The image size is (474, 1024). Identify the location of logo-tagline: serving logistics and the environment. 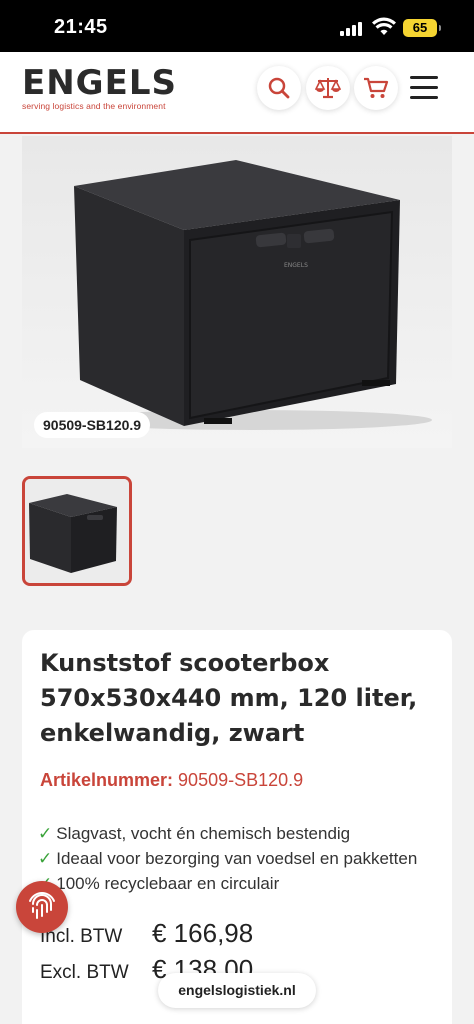
(94, 106).